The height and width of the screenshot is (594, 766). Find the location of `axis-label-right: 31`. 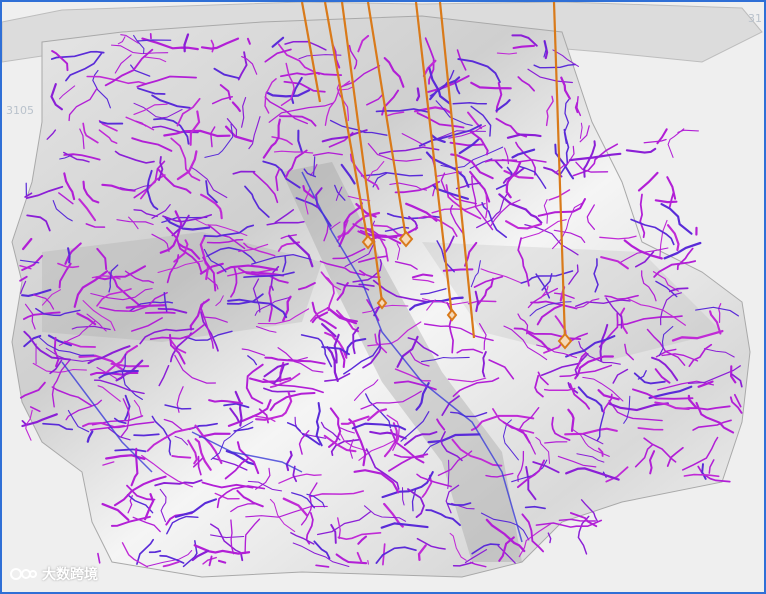

axis-label-right: 31 is located at coordinates (755, 18).